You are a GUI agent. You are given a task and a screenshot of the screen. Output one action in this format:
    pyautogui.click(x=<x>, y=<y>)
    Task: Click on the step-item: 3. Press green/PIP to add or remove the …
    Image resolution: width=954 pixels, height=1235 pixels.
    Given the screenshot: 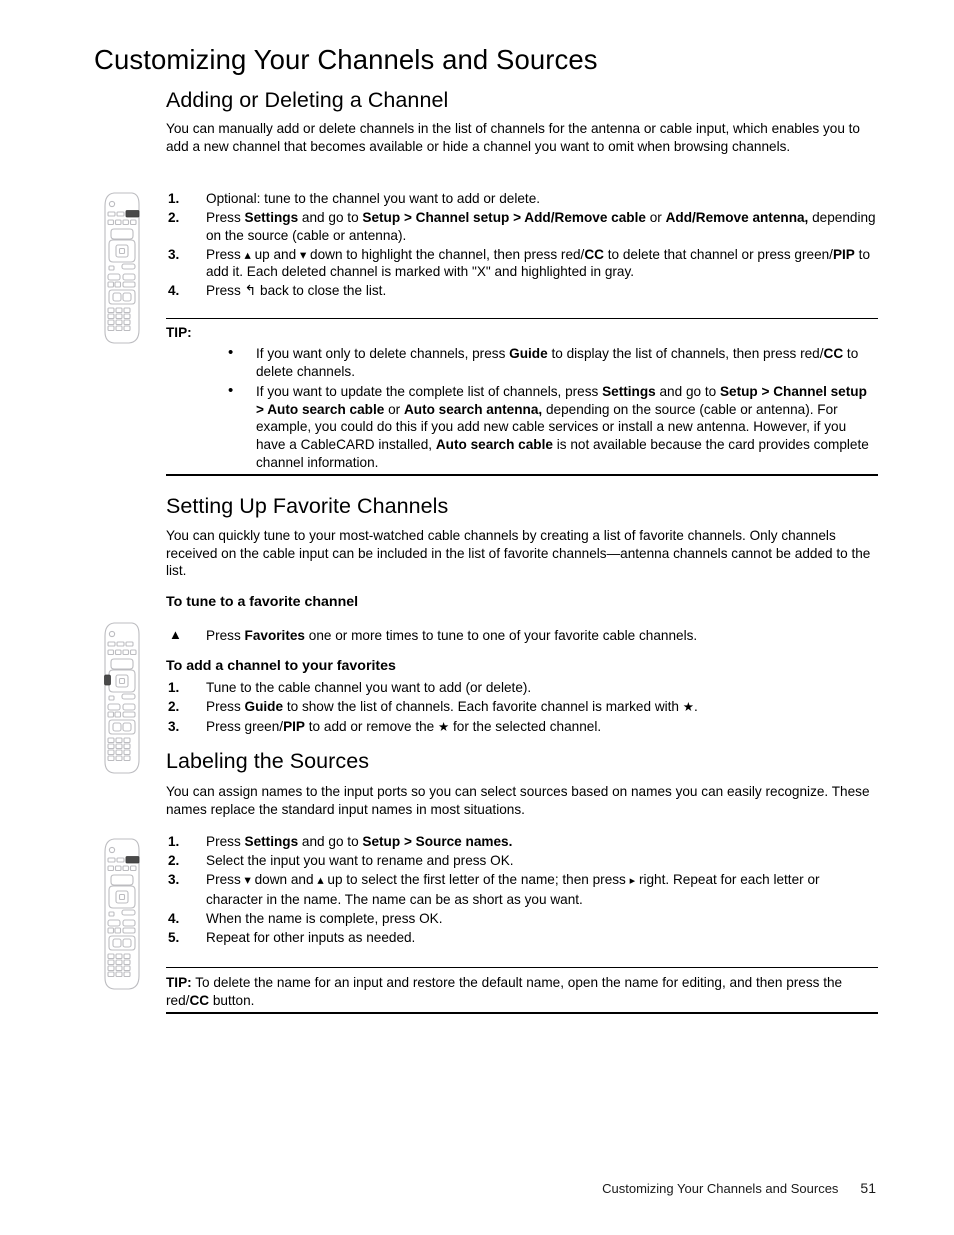 What is the action you would take?
    pyautogui.click(x=522, y=727)
    